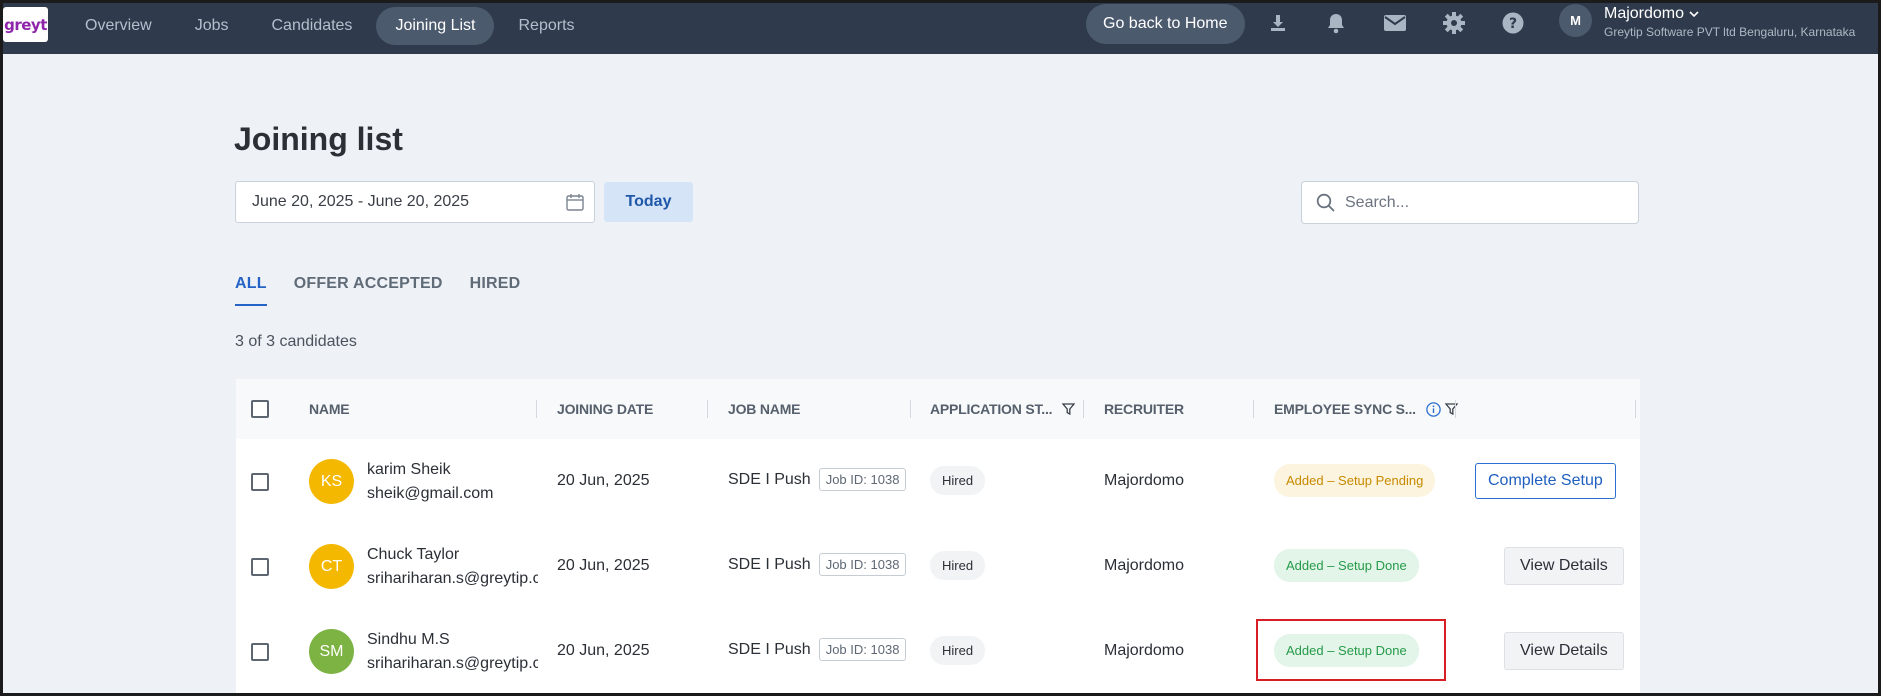 The height and width of the screenshot is (696, 1881). What do you see at coordinates (118, 26) in the screenshot?
I see `nav-overview: Overview` at bounding box center [118, 26].